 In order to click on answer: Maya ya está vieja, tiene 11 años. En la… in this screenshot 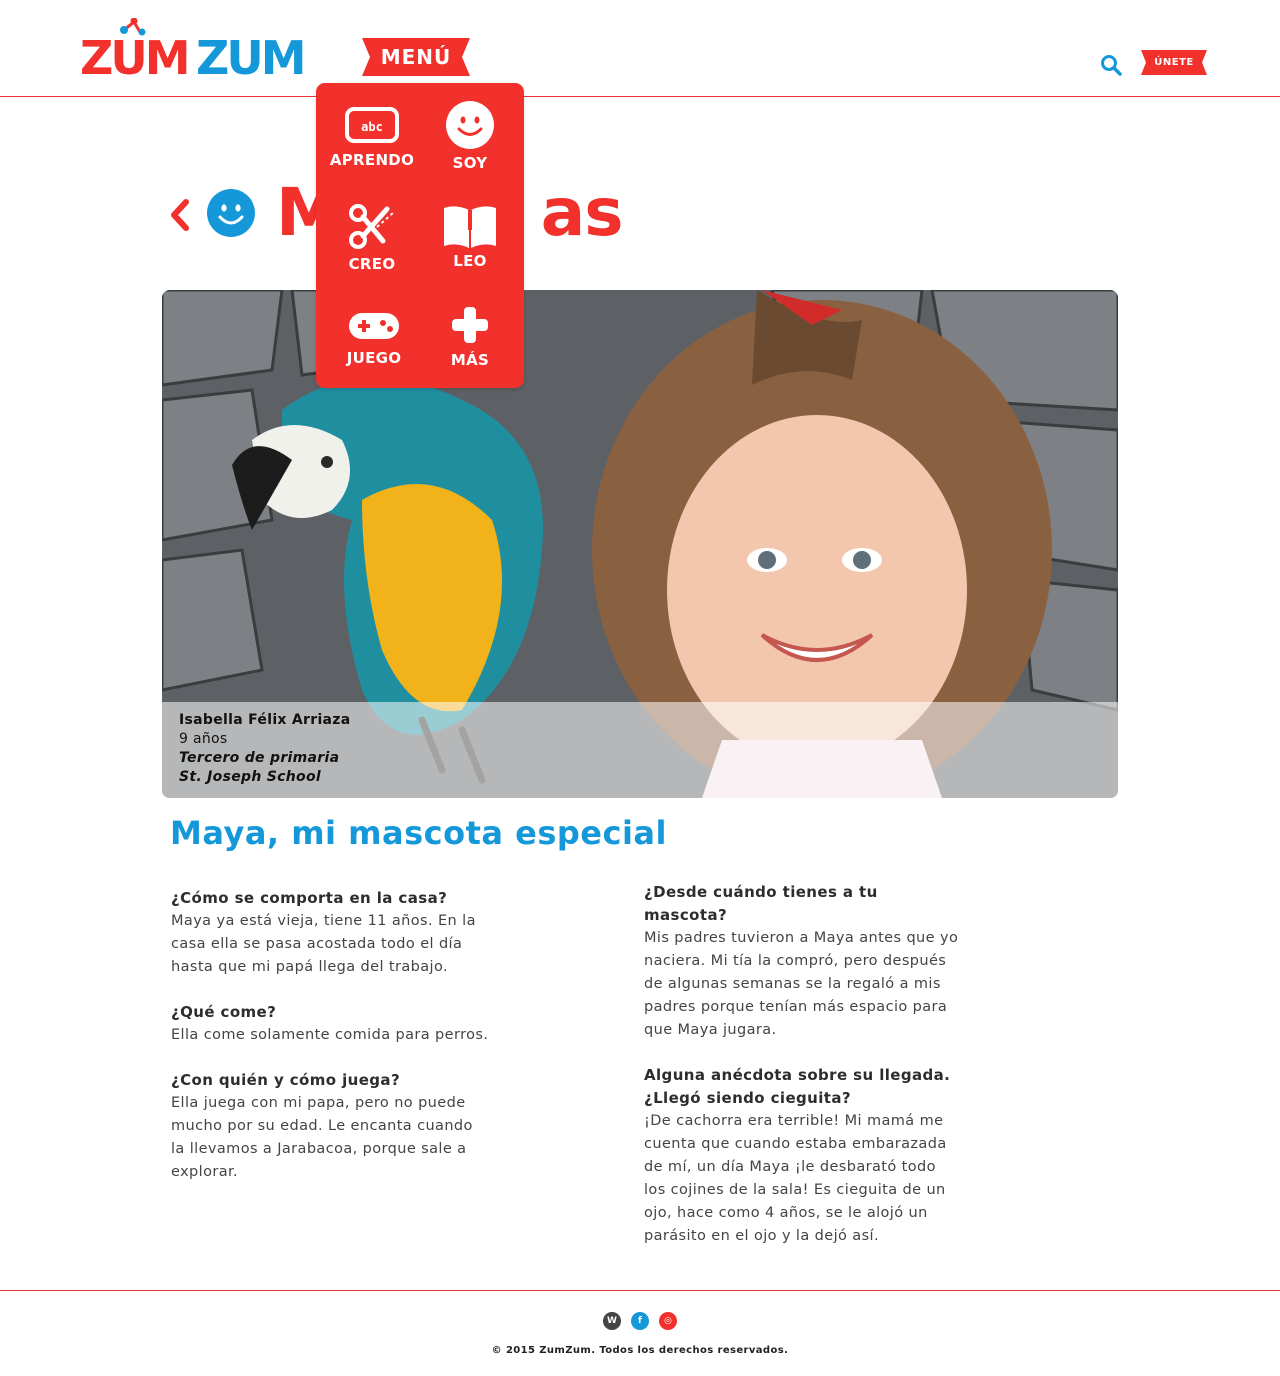, I will do `click(323, 944)`.